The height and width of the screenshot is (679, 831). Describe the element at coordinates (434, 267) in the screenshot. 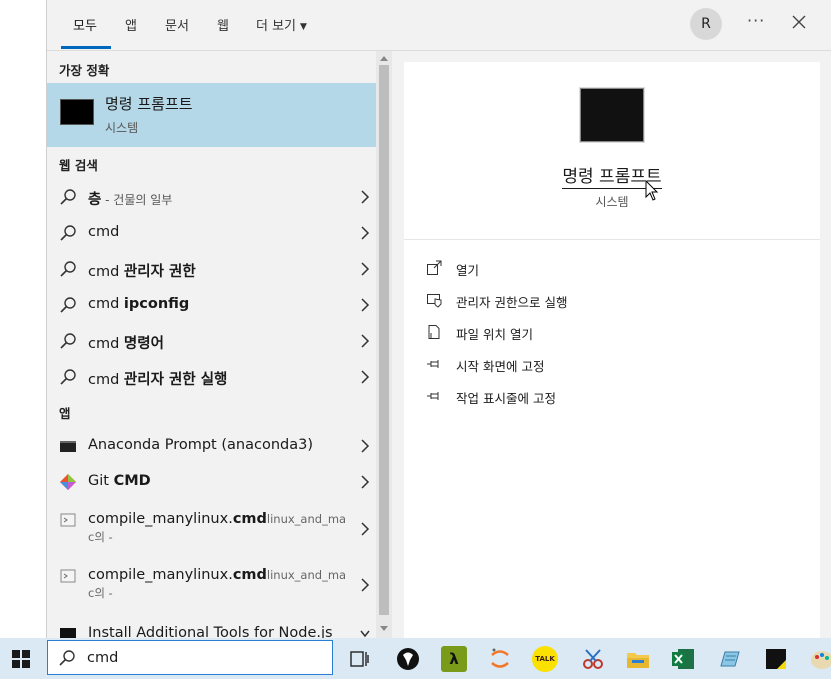

I see `open-icon` at that location.